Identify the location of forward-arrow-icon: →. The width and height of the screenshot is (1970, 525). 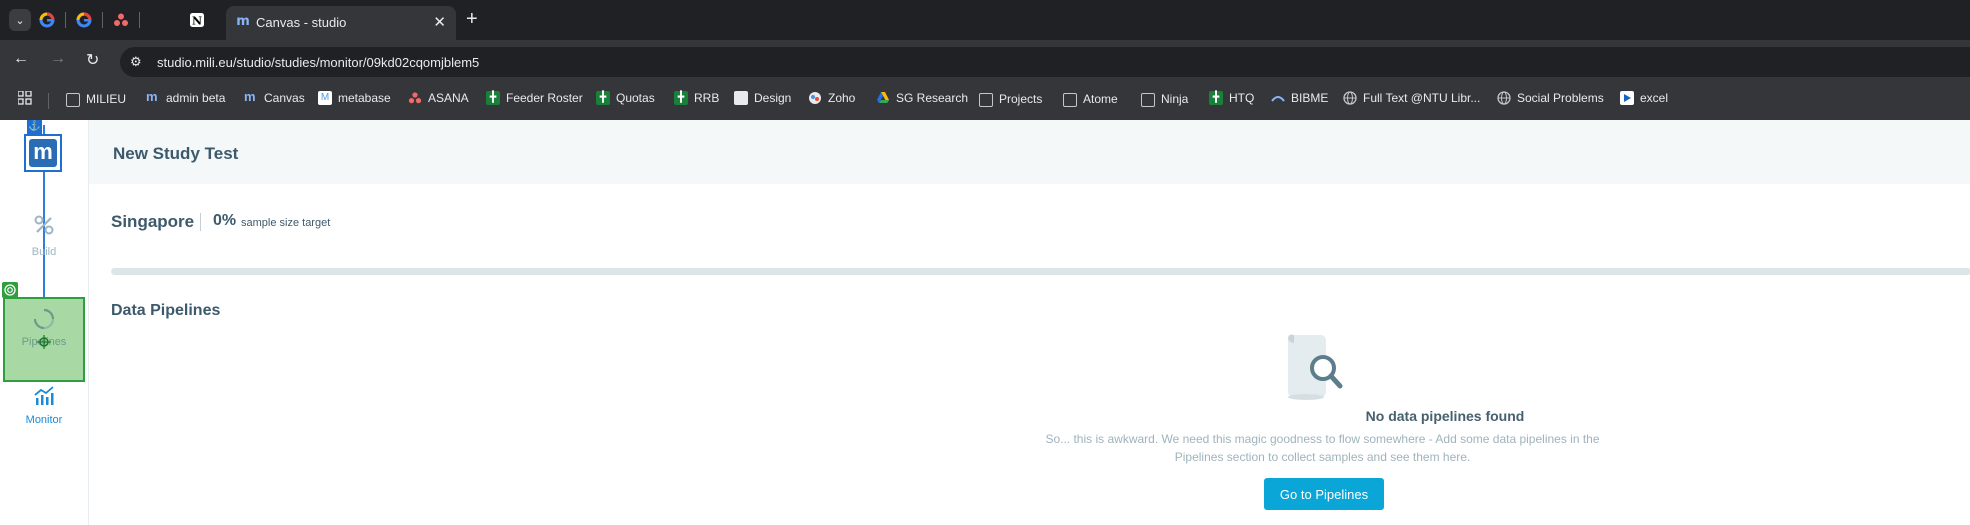
(58, 59).